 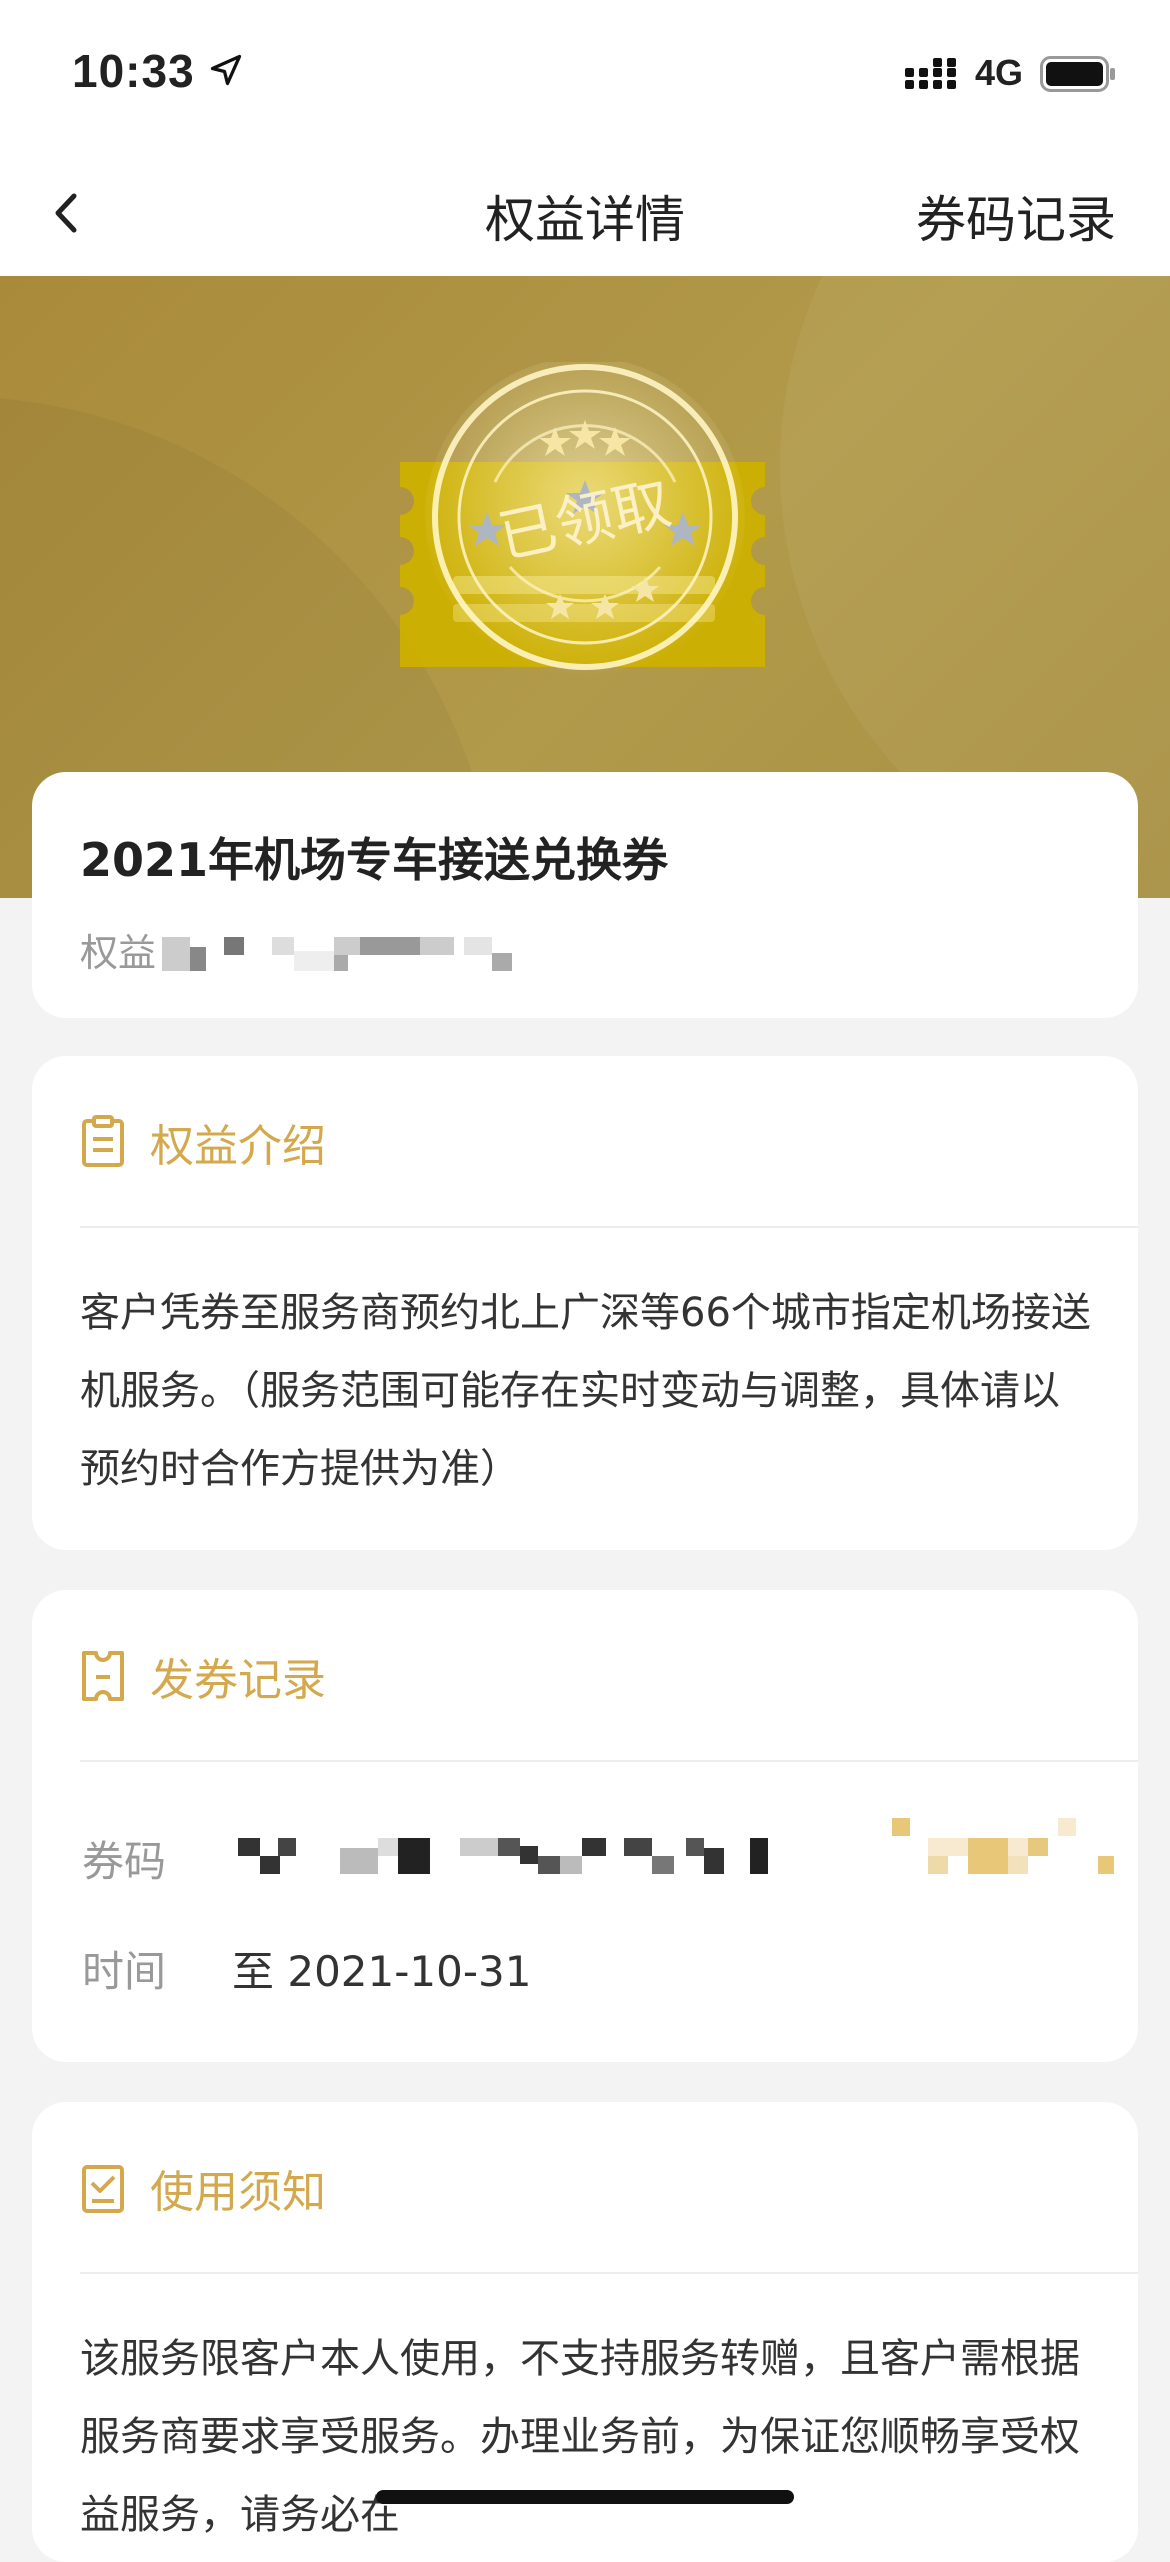 What do you see at coordinates (238, 1146) in the screenshot?
I see `intro-heading: 权益介绍` at bounding box center [238, 1146].